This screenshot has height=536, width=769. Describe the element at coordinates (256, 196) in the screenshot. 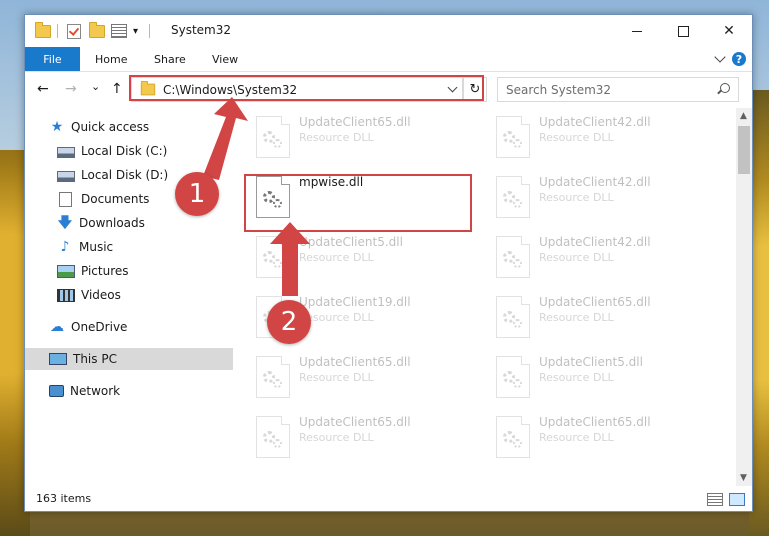

I see `callout-arrows` at that location.